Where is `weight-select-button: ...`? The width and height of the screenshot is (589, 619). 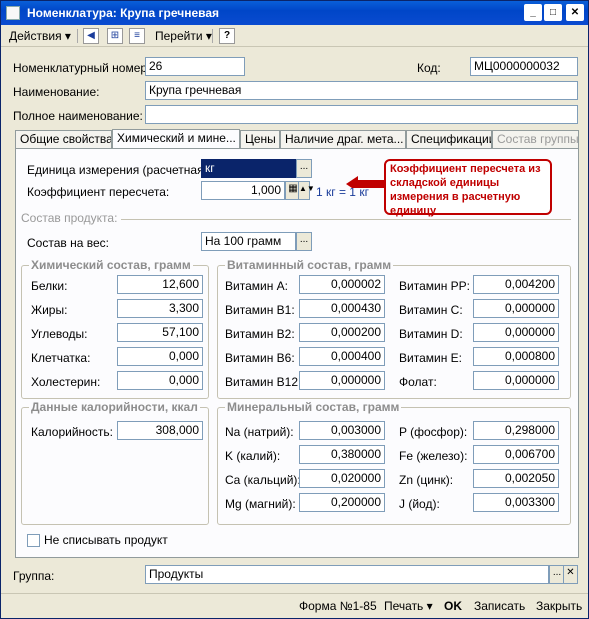 weight-select-button: ... is located at coordinates (304, 241).